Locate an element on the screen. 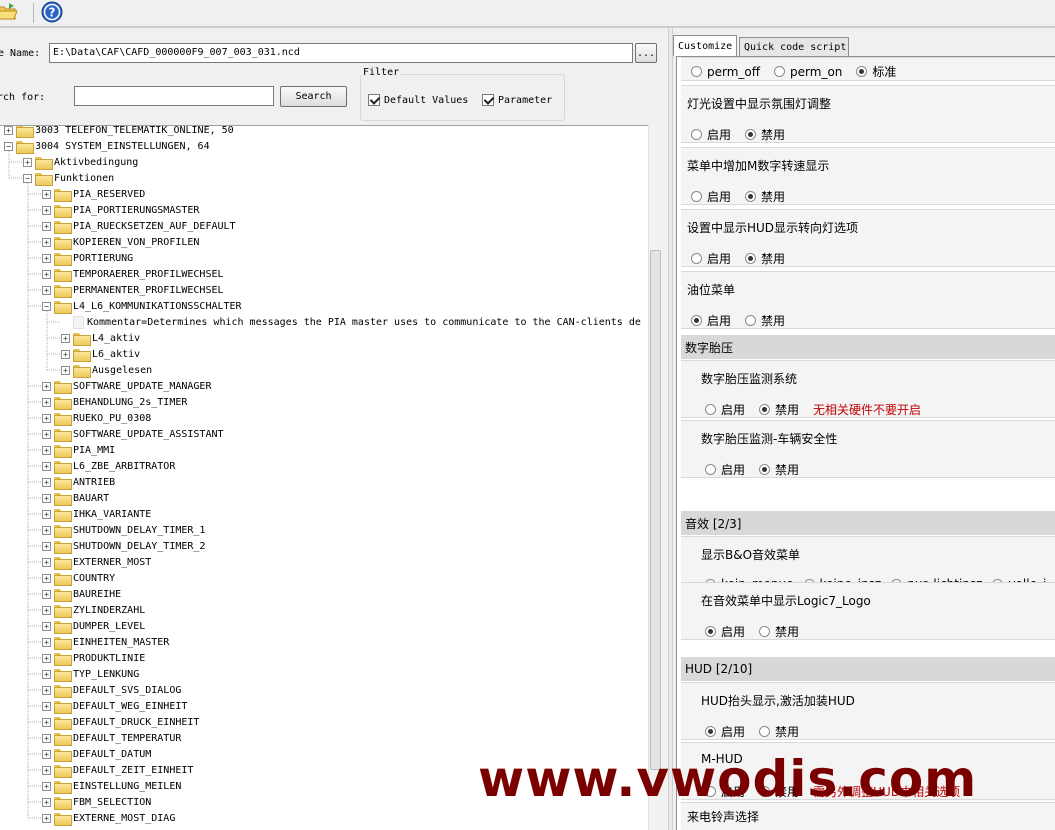  tree-node: + Aktivbedingung is located at coordinates (80, 162).